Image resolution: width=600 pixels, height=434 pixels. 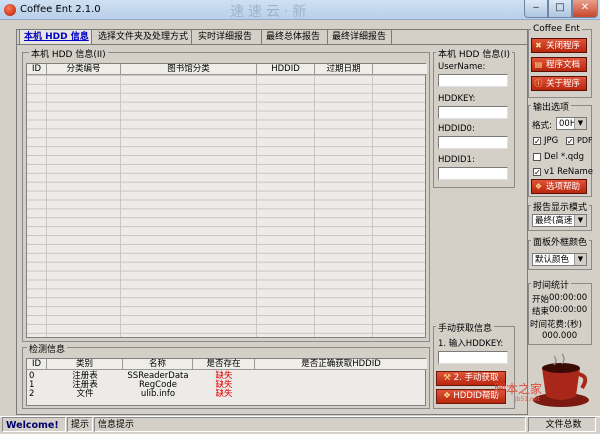 I want to click on row-2-type: 文件, so click(x=85, y=394).